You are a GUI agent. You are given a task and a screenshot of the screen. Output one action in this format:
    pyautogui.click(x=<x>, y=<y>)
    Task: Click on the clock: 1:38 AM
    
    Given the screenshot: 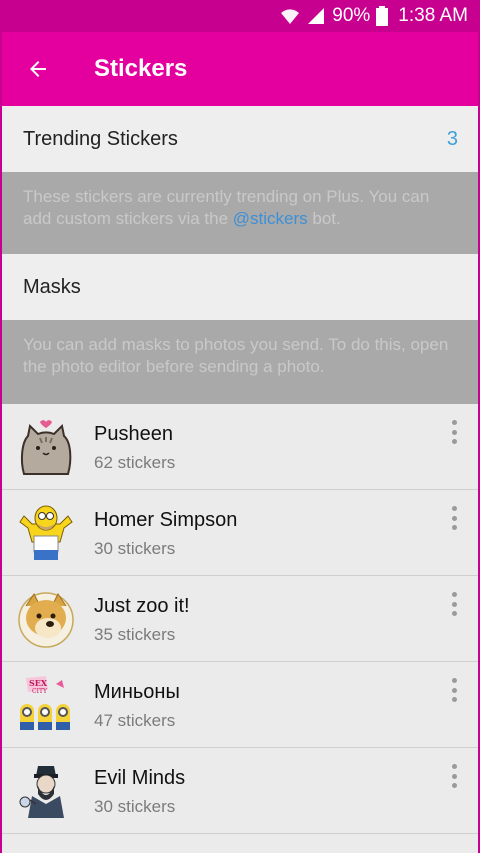 What is the action you would take?
    pyautogui.click(x=433, y=15)
    